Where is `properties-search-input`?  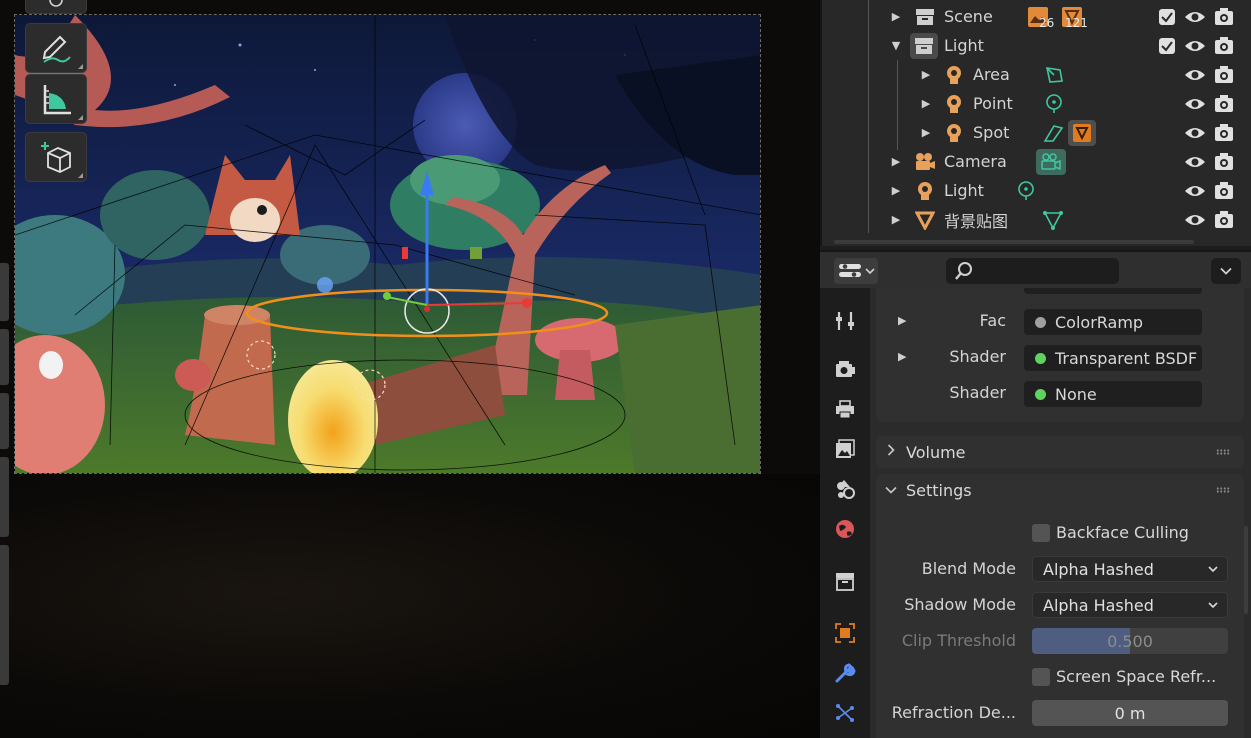
properties-search-input is located at coordinates (1032, 271).